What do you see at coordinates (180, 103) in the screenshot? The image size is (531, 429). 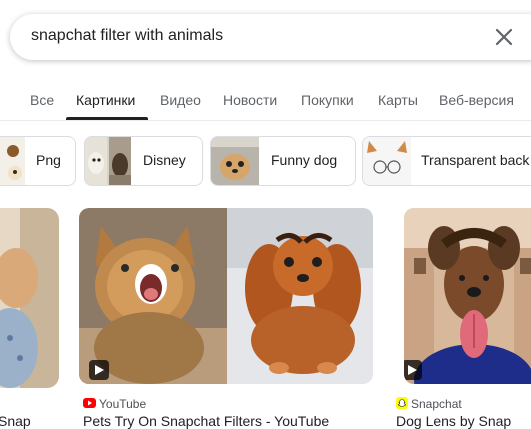 I see `tab-videos: Видео` at bounding box center [180, 103].